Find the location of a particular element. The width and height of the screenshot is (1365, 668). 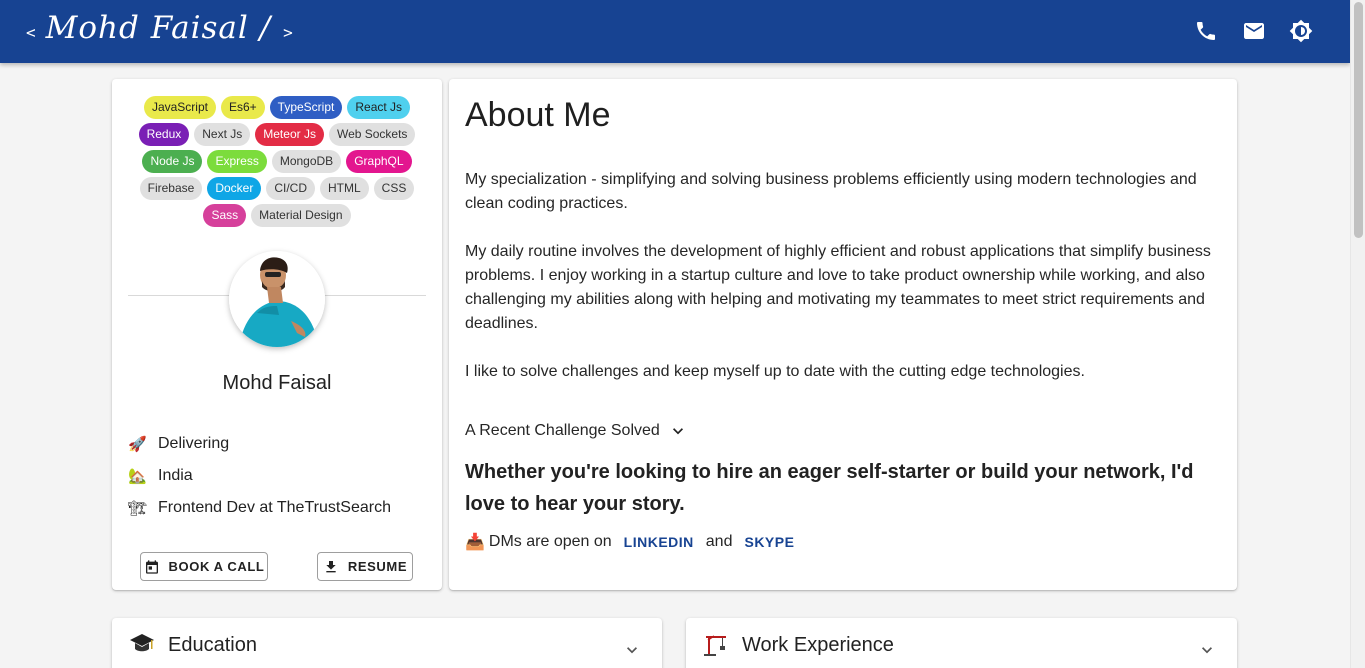

brand-logo: < Mohd Faisal / > is located at coordinates (159, 28).